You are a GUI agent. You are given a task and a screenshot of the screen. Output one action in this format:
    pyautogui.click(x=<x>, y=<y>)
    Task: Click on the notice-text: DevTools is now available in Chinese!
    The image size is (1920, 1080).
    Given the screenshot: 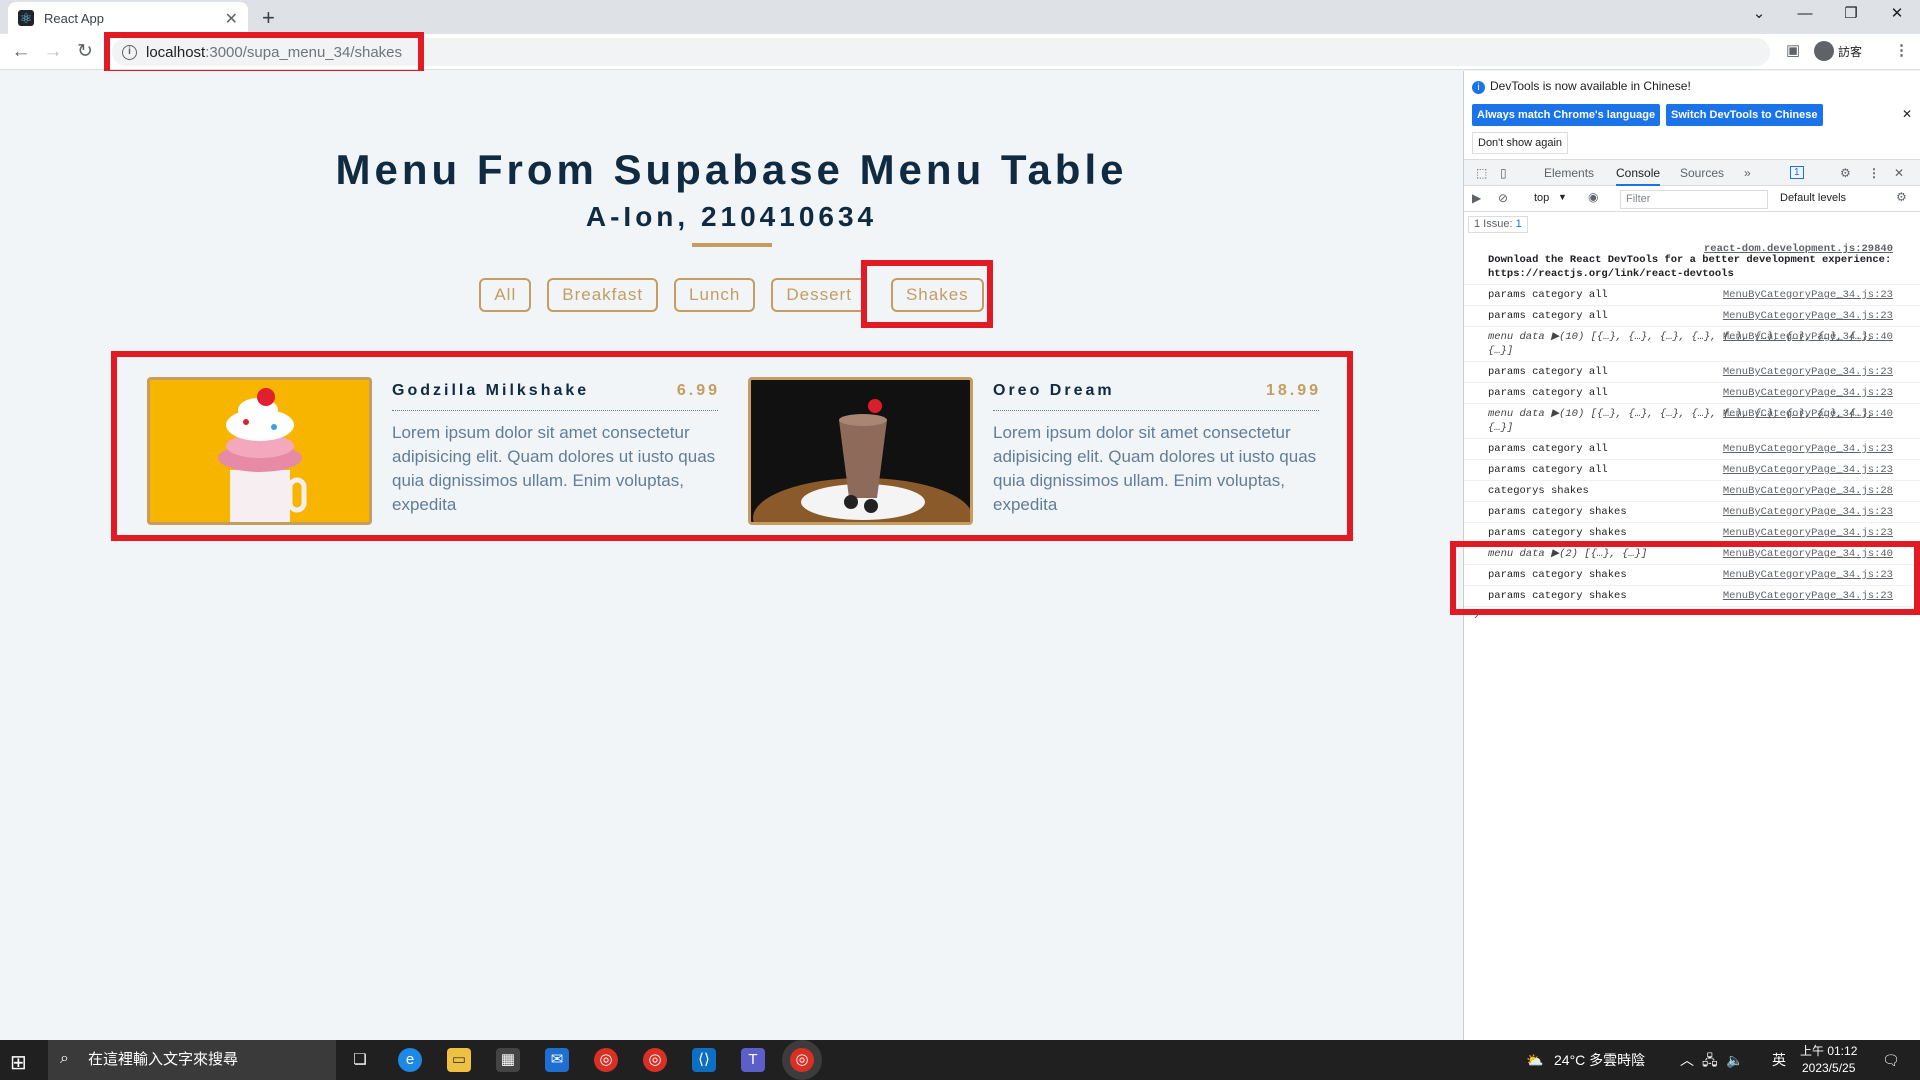 What is the action you would take?
    pyautogui.click(x=1590, y=86)
    